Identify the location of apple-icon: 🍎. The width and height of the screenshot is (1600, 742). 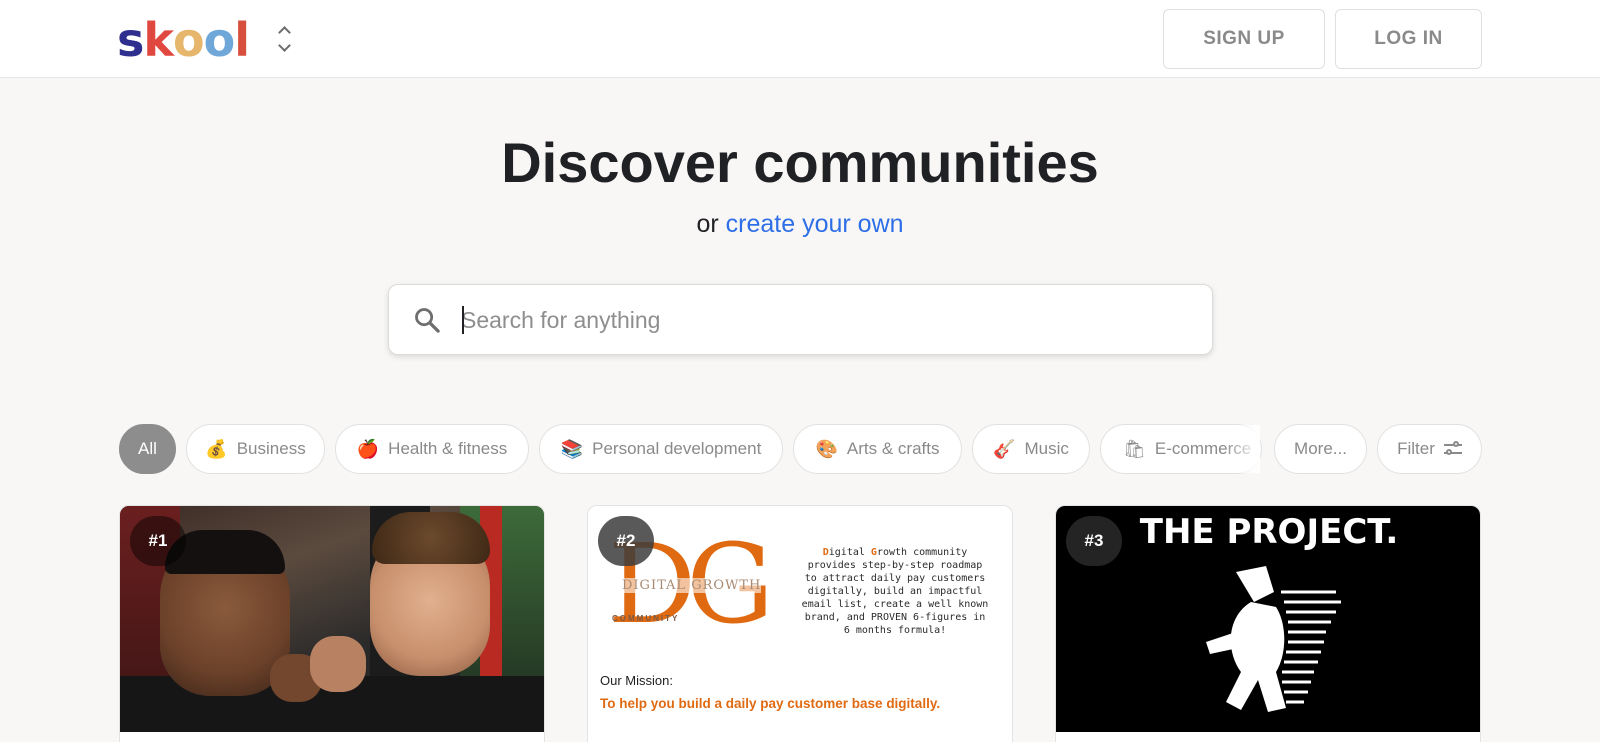
(368, 449).